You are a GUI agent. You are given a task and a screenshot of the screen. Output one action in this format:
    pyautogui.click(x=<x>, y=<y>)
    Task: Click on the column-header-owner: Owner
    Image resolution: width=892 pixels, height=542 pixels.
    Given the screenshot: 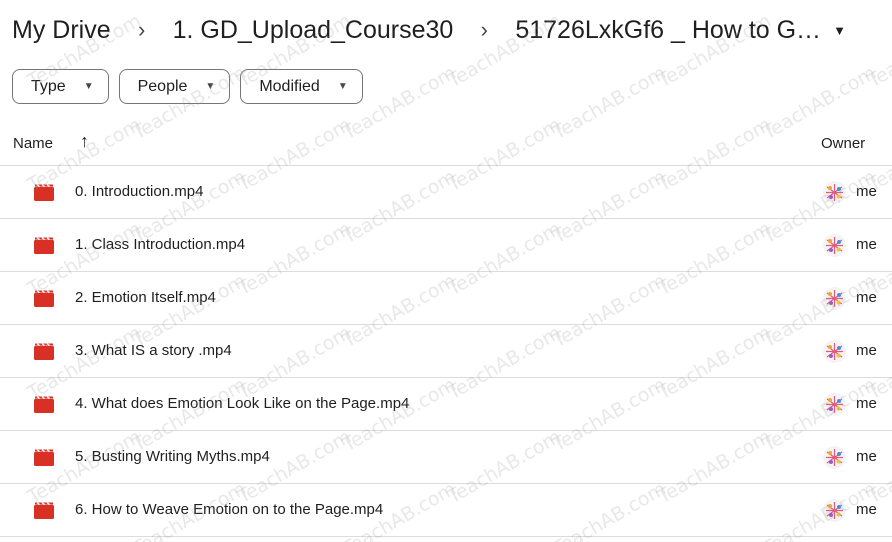 What is the action you would take?
    pyautogui.click(x=843, y=143)
    